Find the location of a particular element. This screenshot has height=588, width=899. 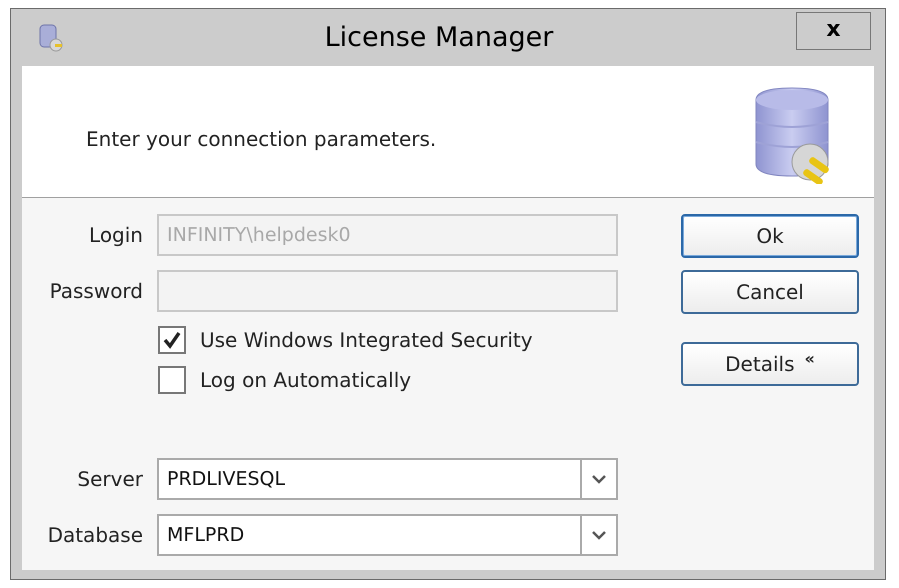

field-label: Database is located at coordinates (94, 535).